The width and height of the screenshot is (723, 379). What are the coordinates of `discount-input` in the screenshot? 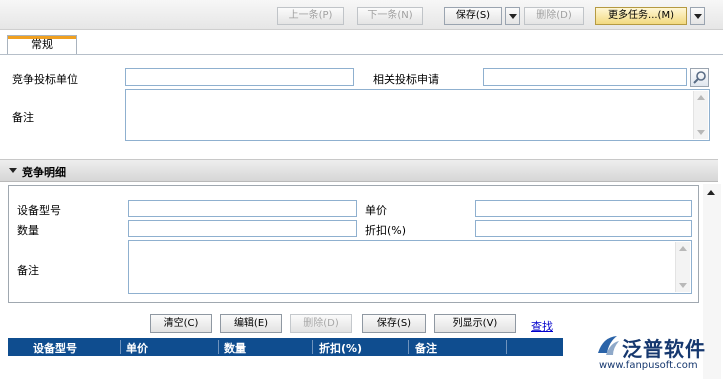 It's located at (583, 228).